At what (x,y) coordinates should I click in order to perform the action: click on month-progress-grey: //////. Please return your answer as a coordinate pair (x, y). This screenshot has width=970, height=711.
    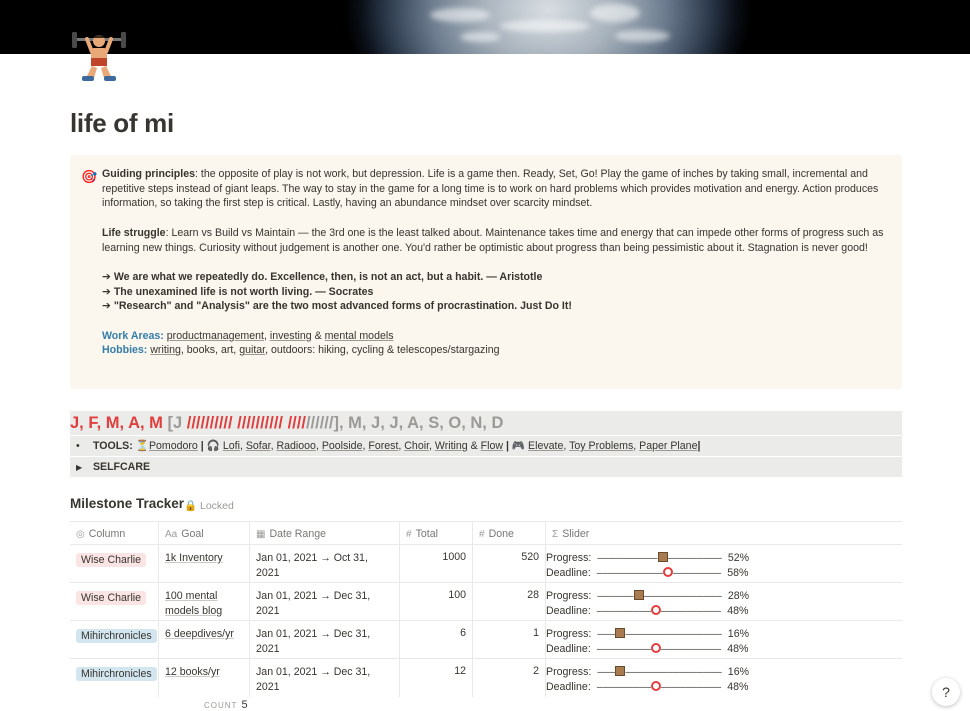
    Looking at the image, I should click on (319, 423).